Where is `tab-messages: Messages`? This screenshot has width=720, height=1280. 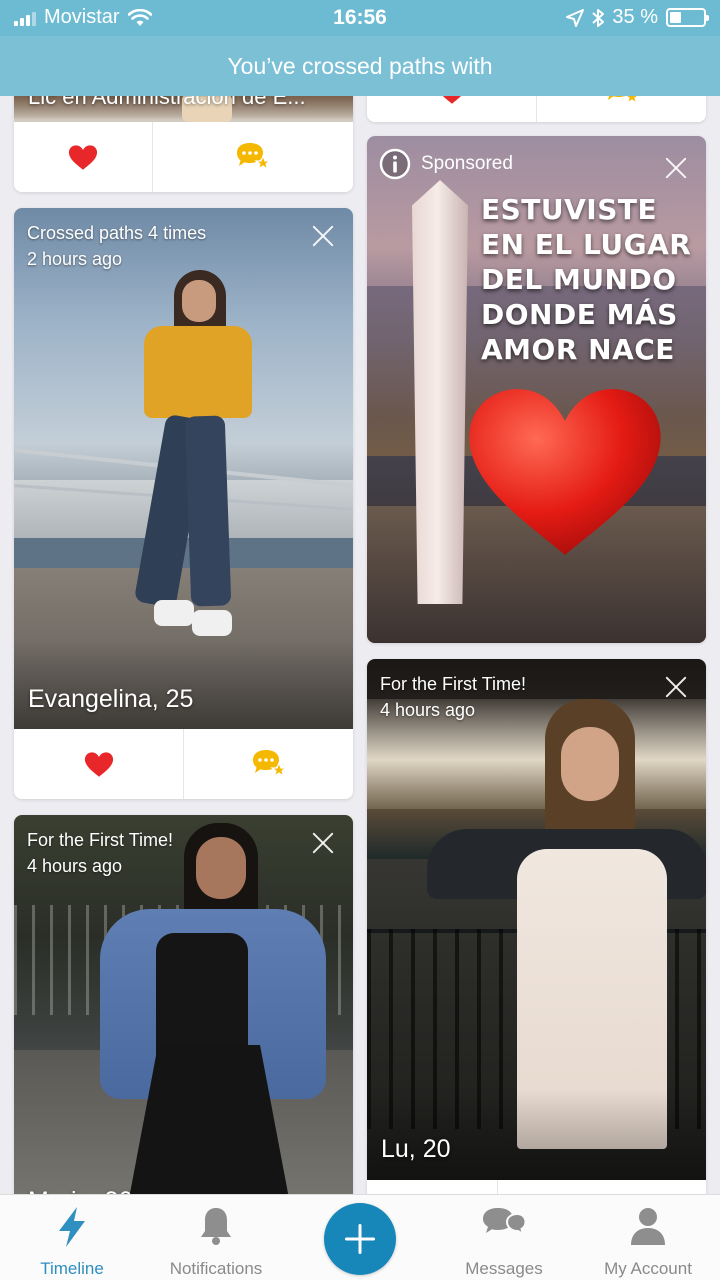 tab-messages: Messages is located at coordinates (504, 1237).